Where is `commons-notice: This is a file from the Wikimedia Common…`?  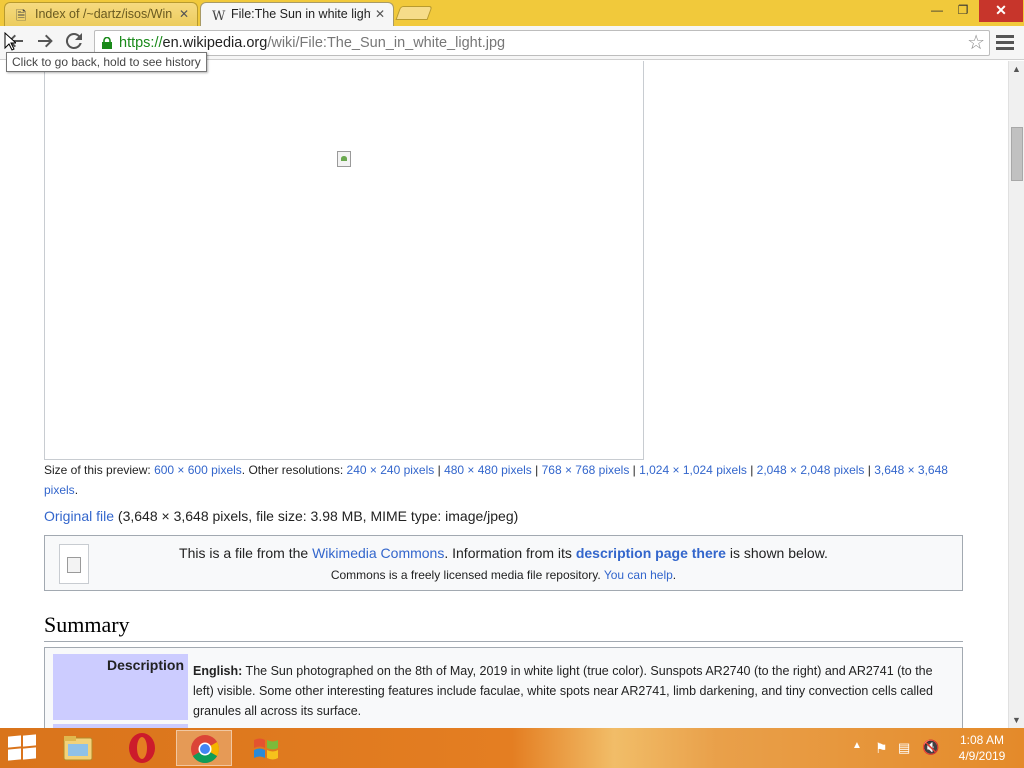 commons-notice: This is a file from the Wikimedia Common… is located at coordinates (503, 563).